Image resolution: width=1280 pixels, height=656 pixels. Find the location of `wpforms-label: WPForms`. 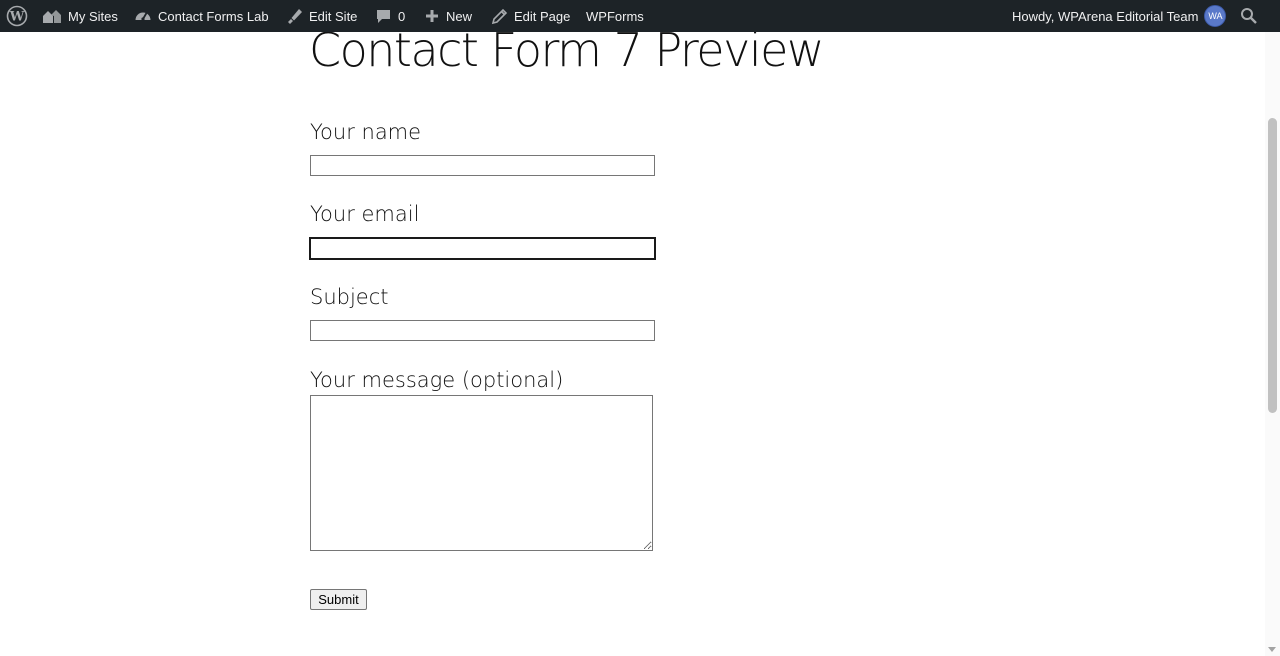

wpforms-label: WPForms is located at coordinates (615, 16).